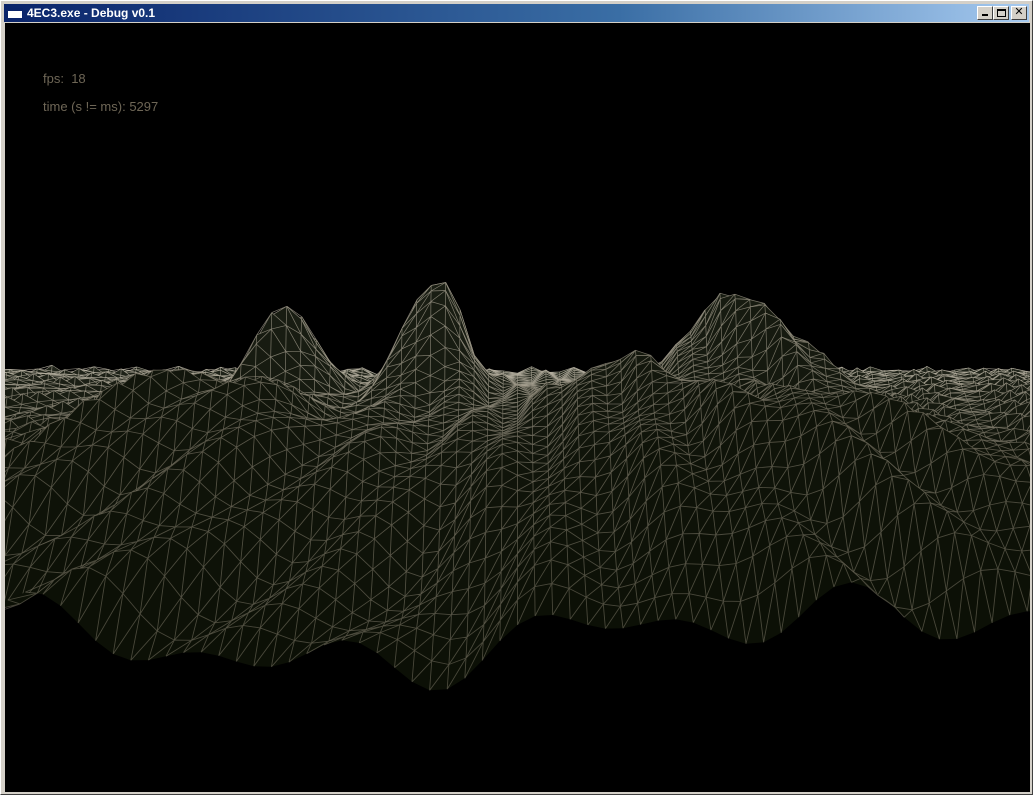  Describe the element at coordinates (84, 106) in the screenshot. I see `time-label: time (s != ms):` at that location.